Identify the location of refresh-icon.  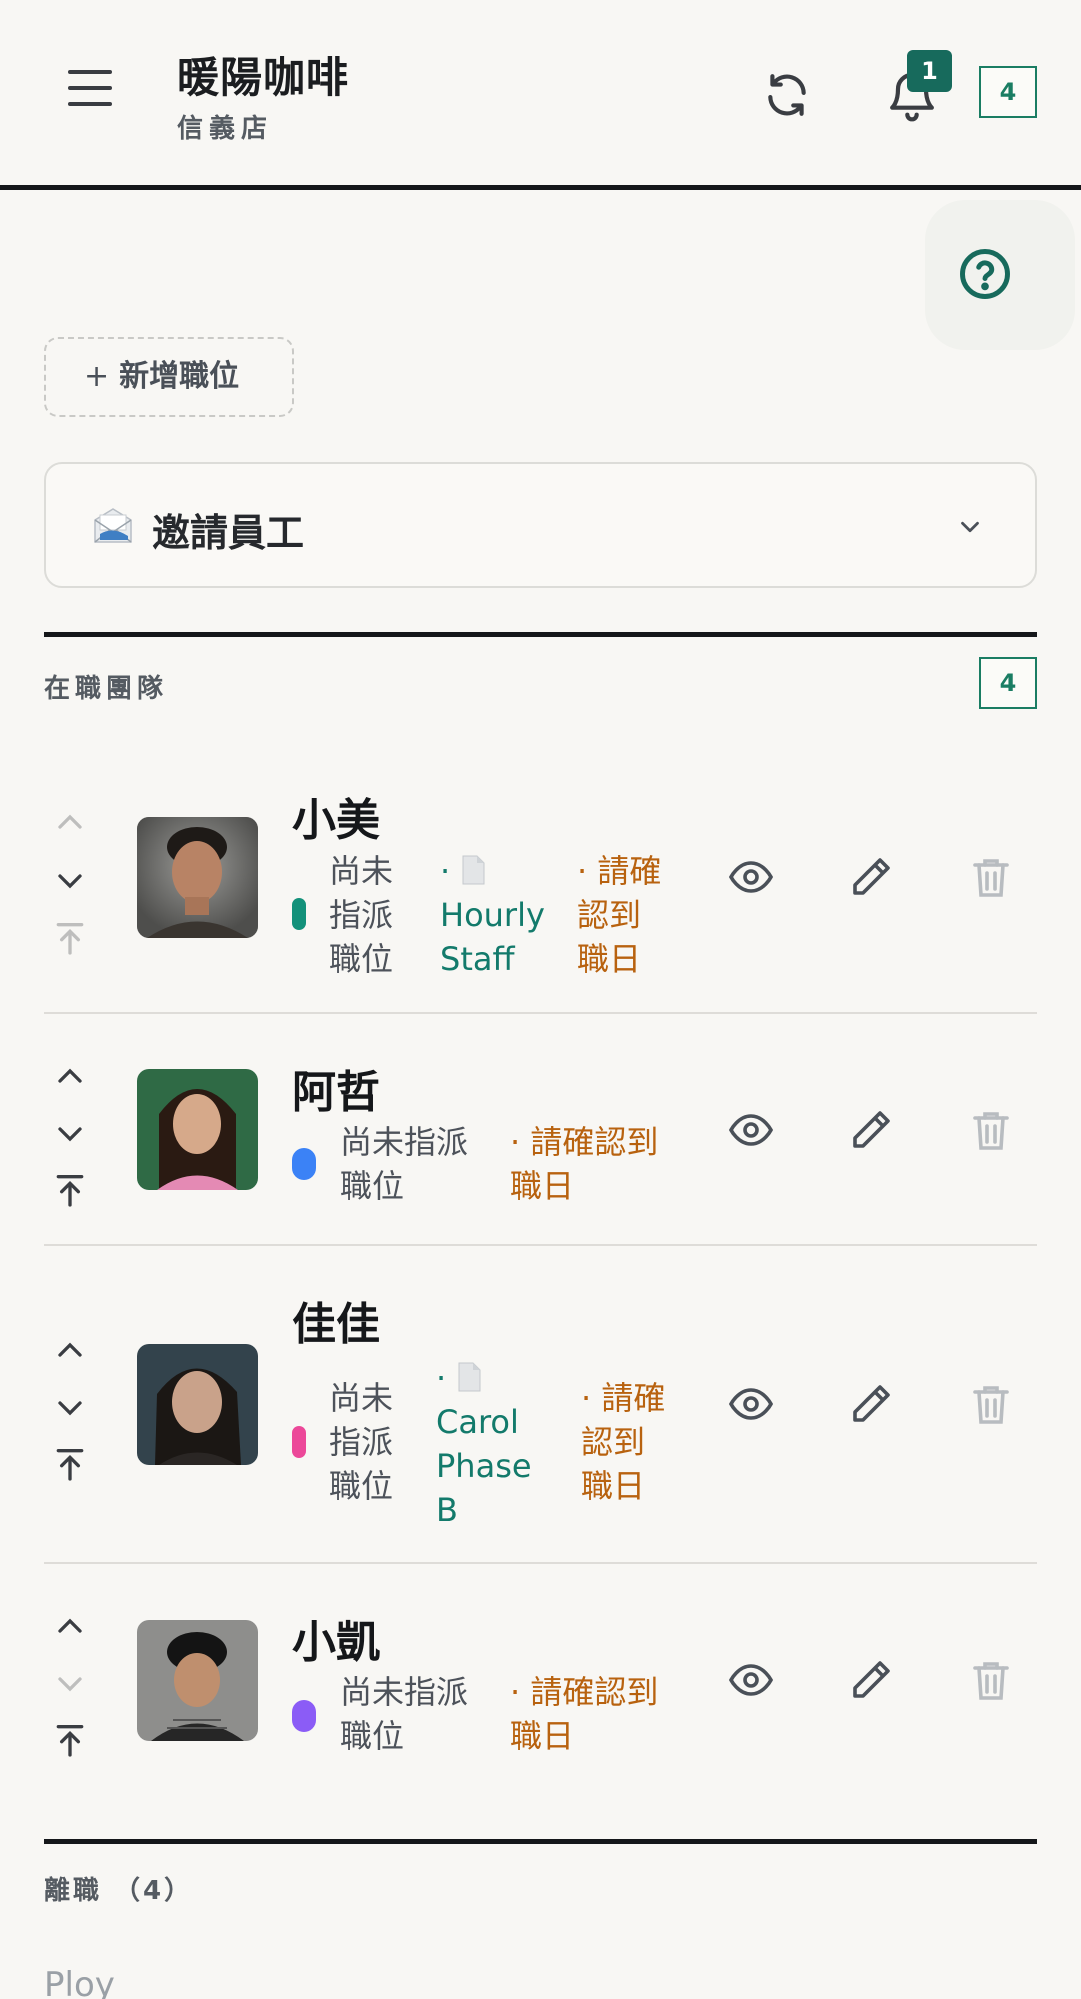
(787, 95).